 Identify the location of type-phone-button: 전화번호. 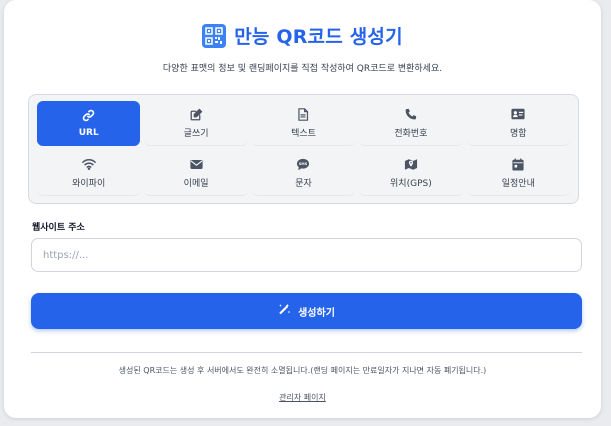
(411, 123).